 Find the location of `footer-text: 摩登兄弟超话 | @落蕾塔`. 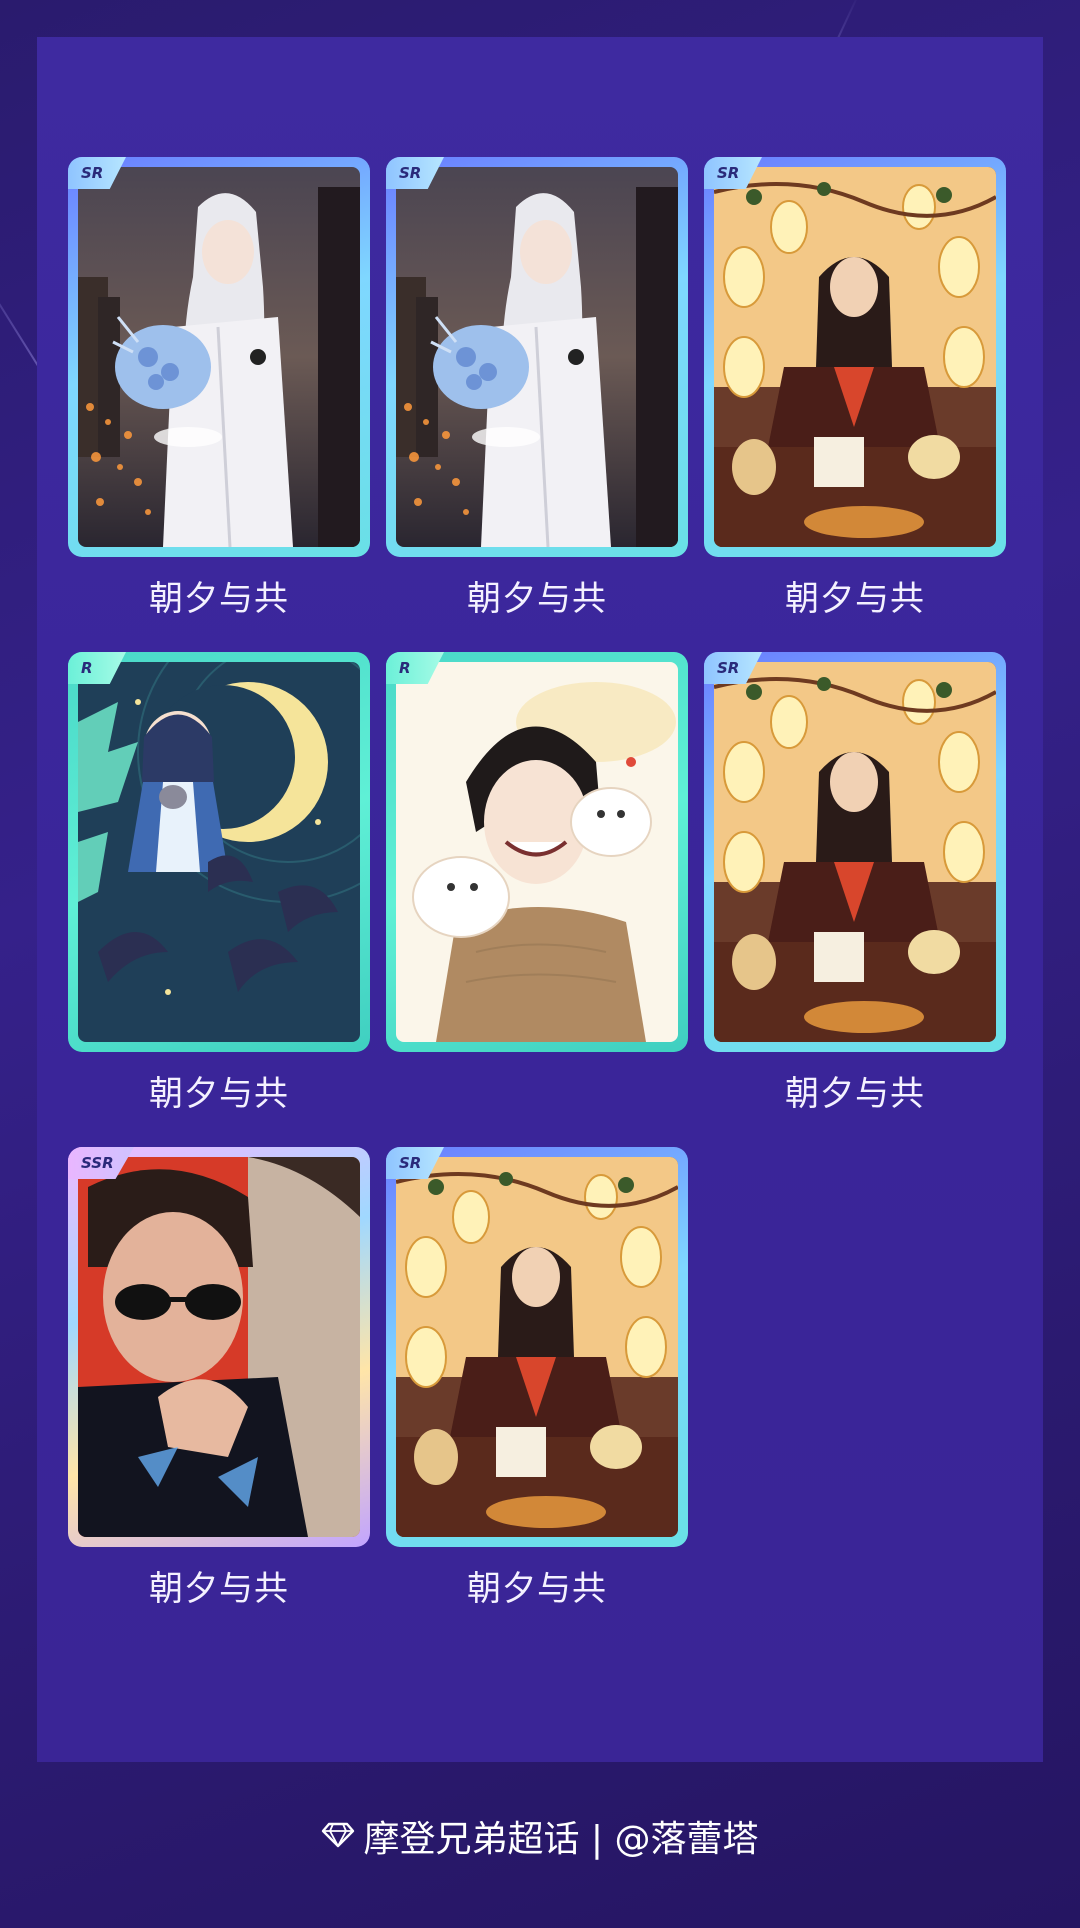

footer-text: 摩登兄弟超话 | @落蕾塔 is located at coordinates (561, 1839).